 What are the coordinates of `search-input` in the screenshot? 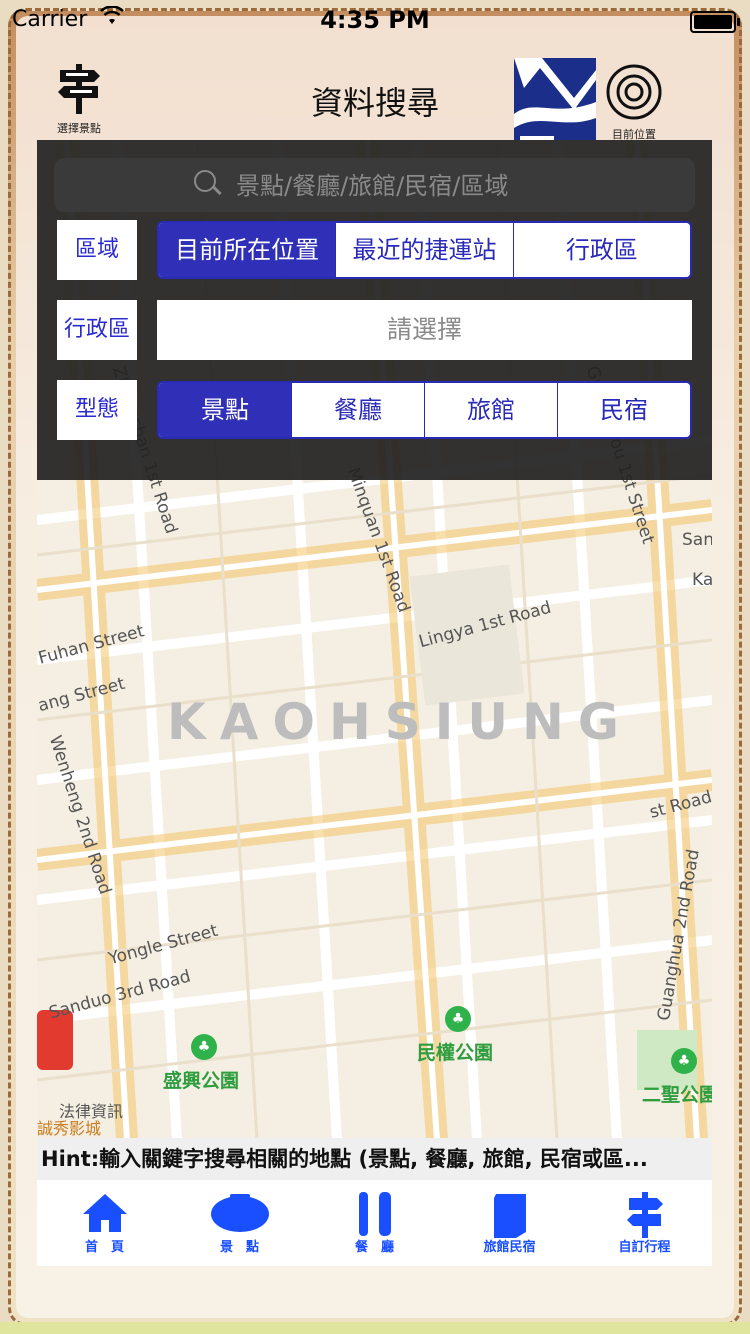 It's located at (456, 186).